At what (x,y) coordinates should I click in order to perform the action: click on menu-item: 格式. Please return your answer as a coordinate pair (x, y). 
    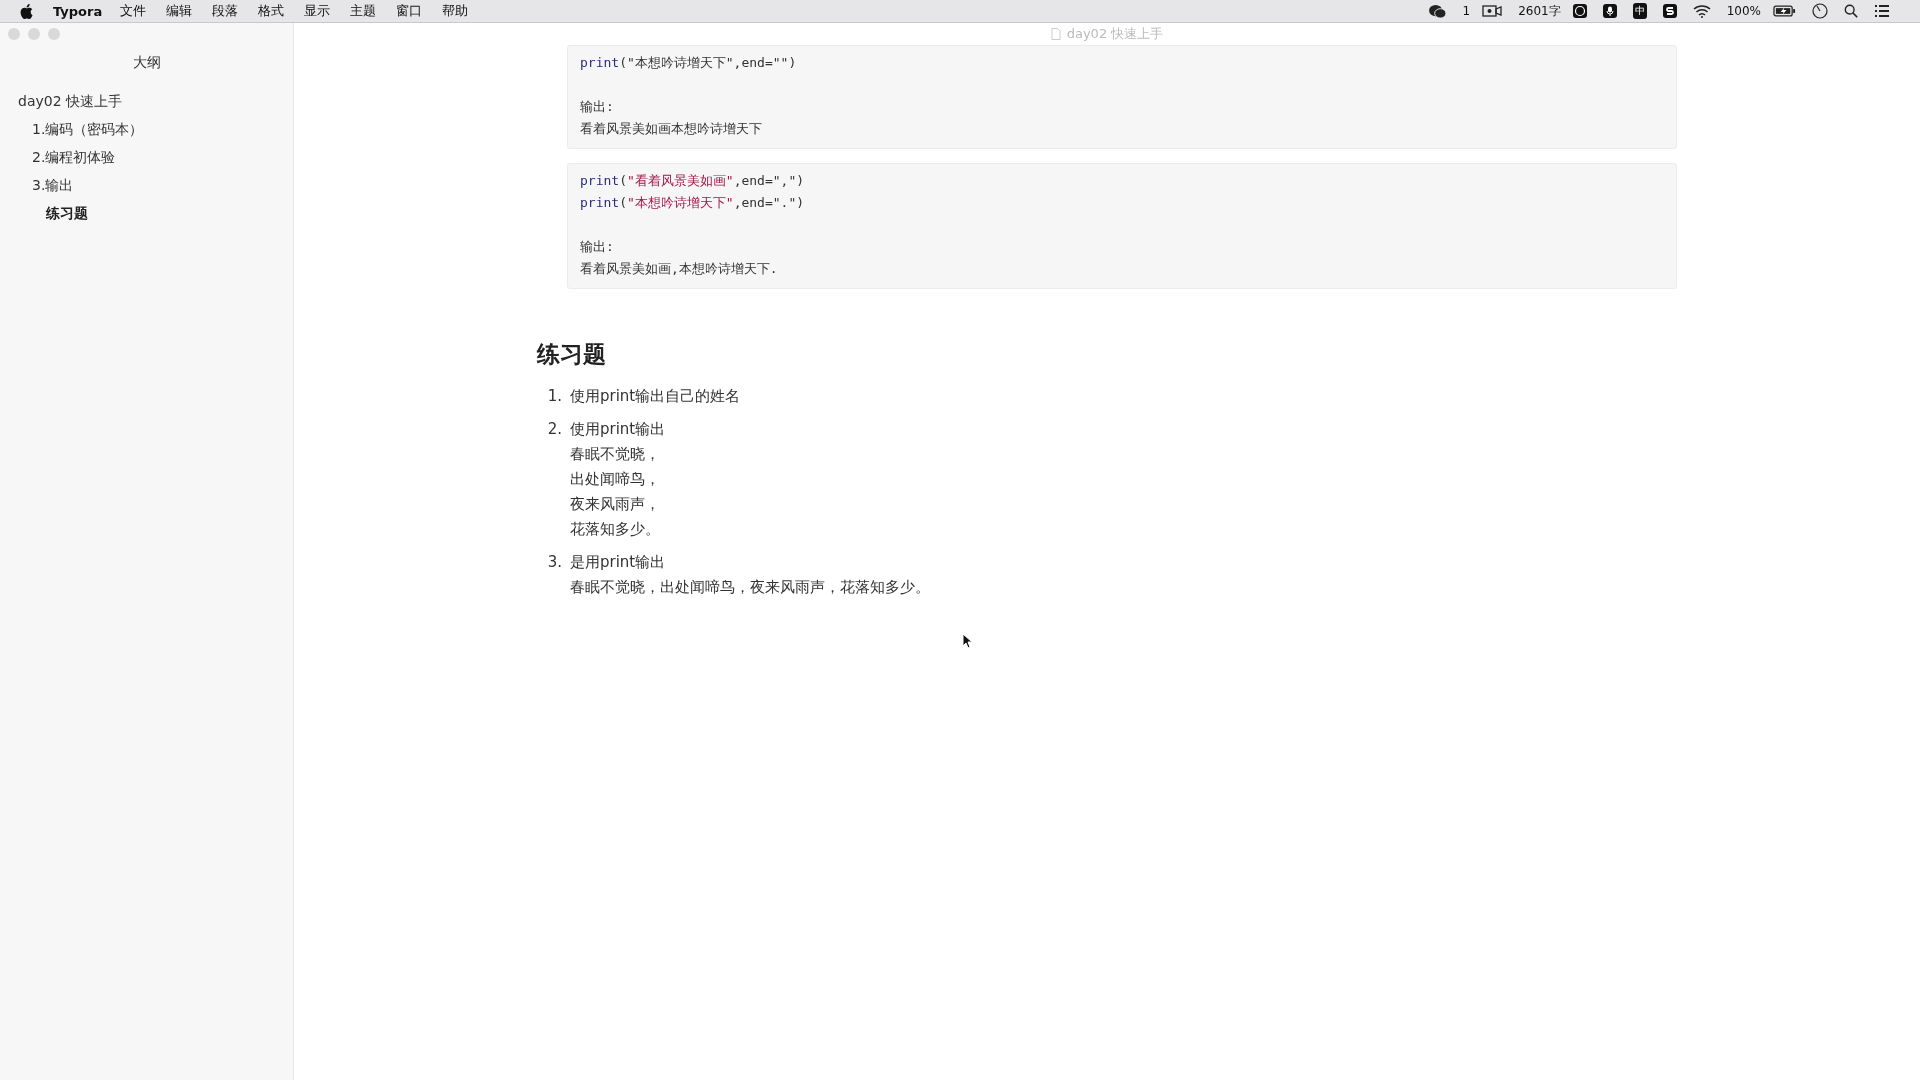
    Looking at the image, I should click on (271, 11).